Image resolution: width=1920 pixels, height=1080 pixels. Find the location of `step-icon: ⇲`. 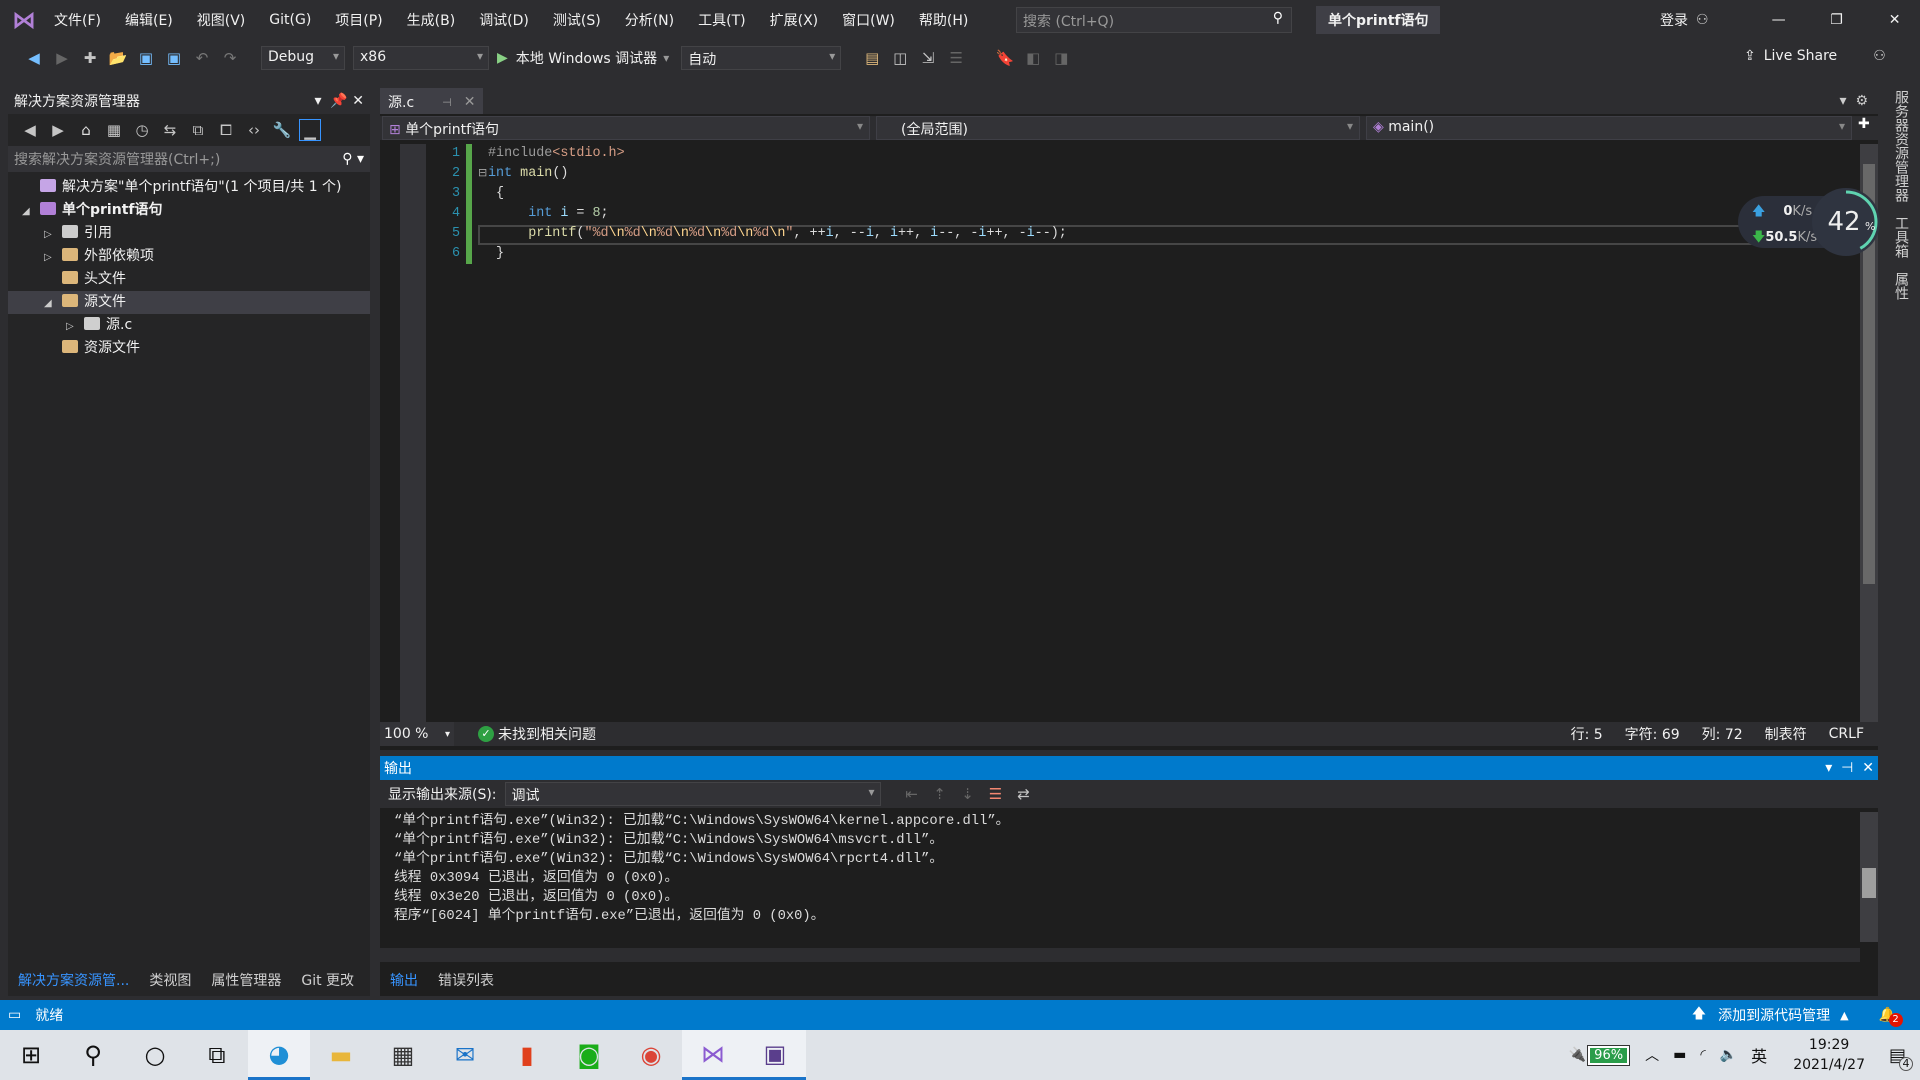

step-icon: ⇲ is located at coordinates (928, 58).